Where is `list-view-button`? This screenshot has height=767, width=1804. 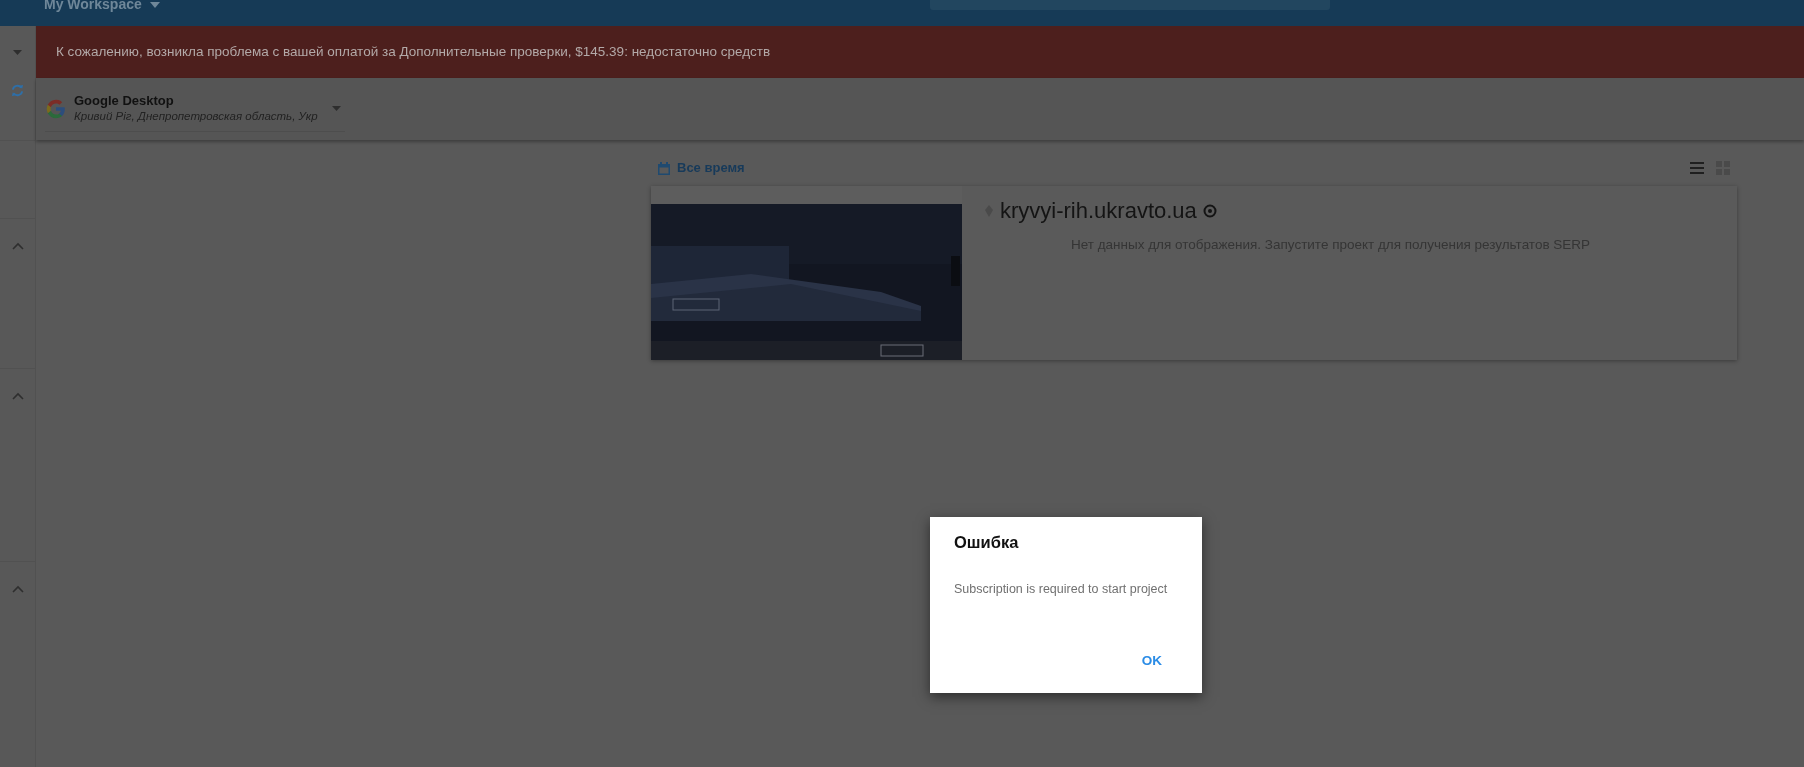 list-view-button is located at coordinates (1697, 168).